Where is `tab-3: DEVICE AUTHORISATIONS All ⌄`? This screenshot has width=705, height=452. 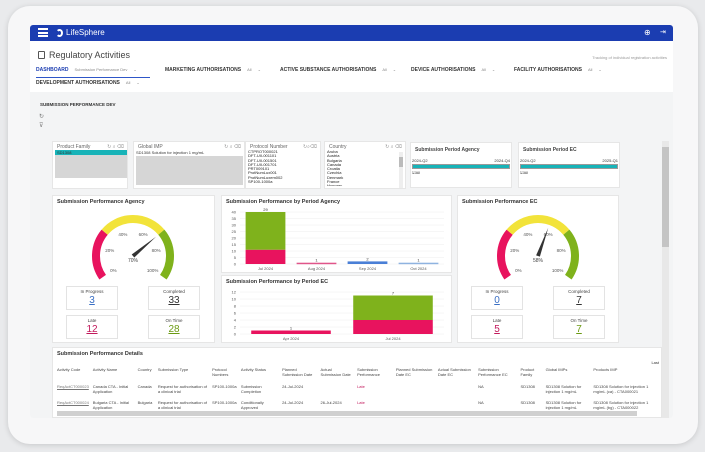 tab-3: DEVICE AUTHORISATIONS All ⌄ is located at coordinates (453, 70).